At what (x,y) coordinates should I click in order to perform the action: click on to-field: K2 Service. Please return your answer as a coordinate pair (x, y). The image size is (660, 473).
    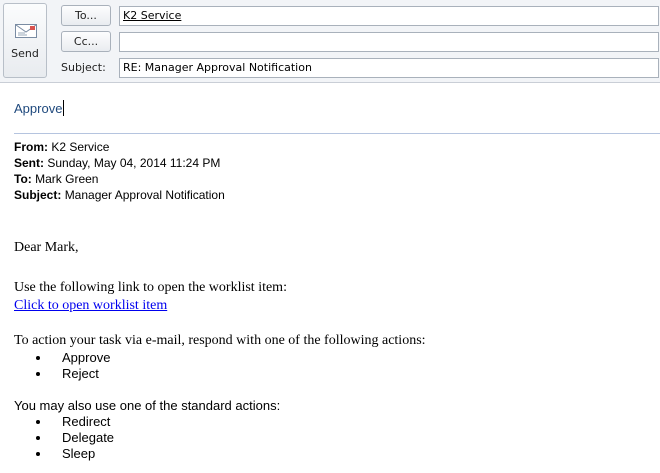
    Looking at the image, I should click on (389, 16).